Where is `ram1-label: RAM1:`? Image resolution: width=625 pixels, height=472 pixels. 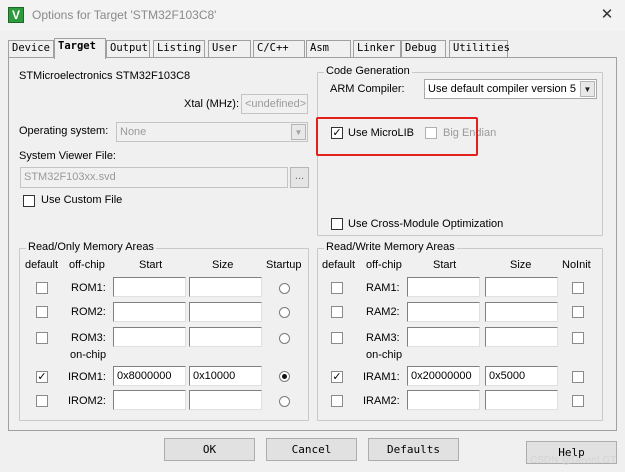 ram1-label: RAM1: is located at coordinates (383, 288).